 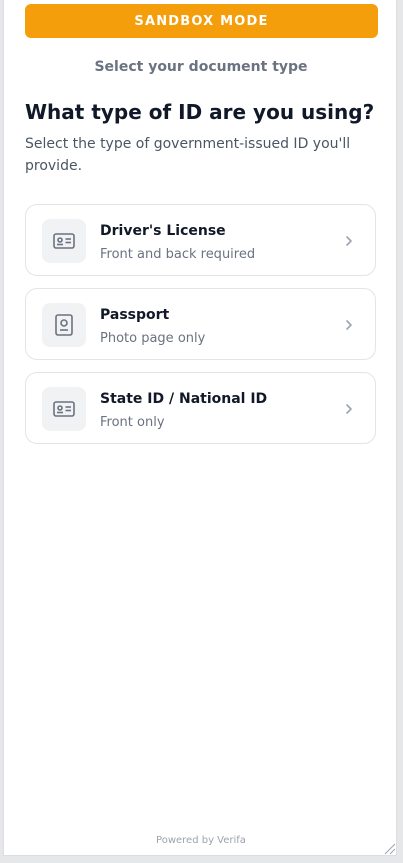 I want to click on option-subtitle: Front only, so click(x=132, y=422).